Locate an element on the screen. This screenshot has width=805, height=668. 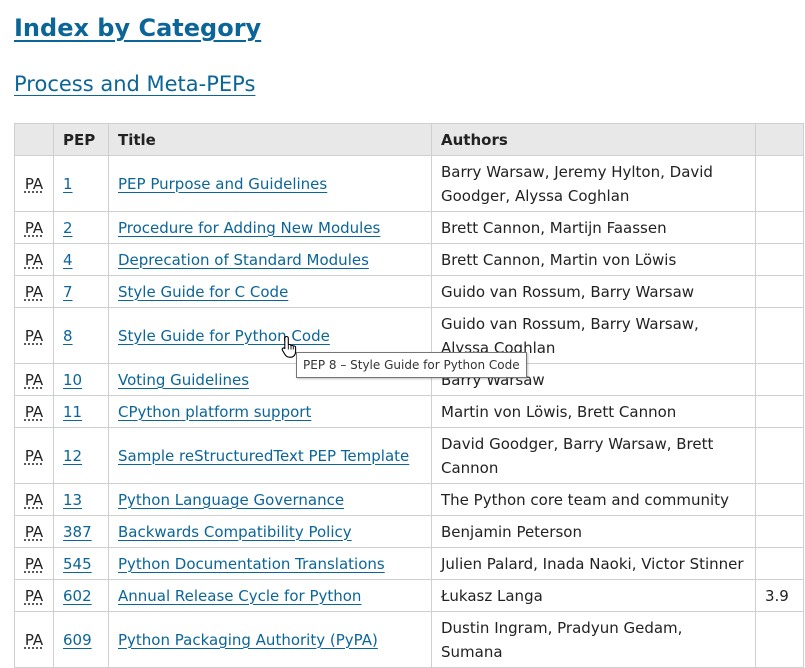
hand-pointer-icon is located at coordinates (289, 346).